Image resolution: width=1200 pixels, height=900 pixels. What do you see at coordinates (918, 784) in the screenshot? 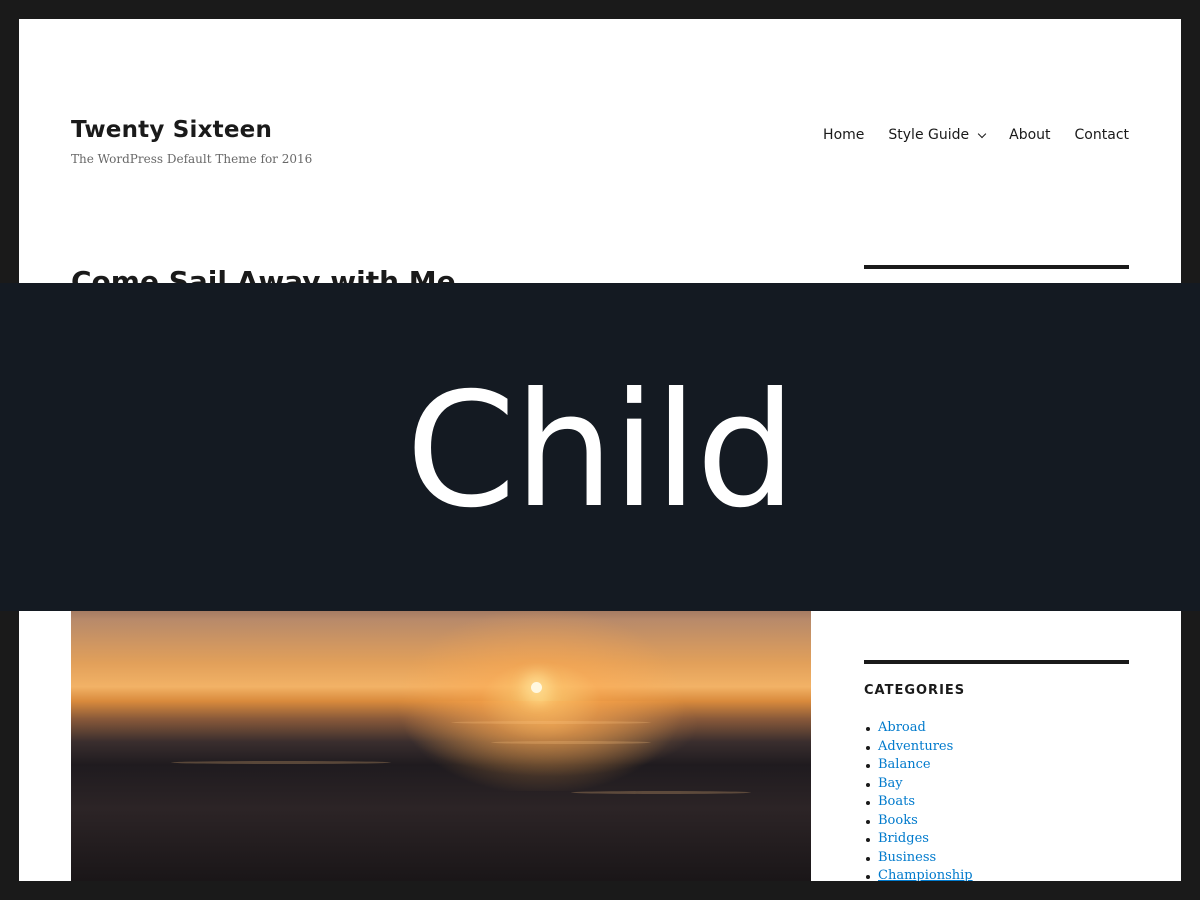
I see `list-item: Bay` at bounding box center [918, 784].